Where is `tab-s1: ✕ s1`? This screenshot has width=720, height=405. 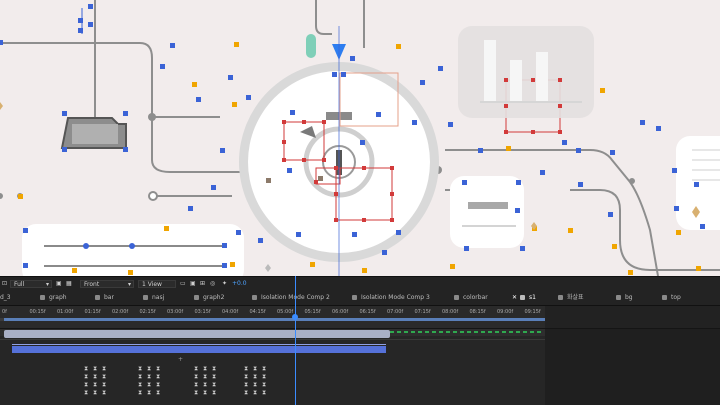 tab-s1: ✕ s1 is located at coordinates (524, 298).